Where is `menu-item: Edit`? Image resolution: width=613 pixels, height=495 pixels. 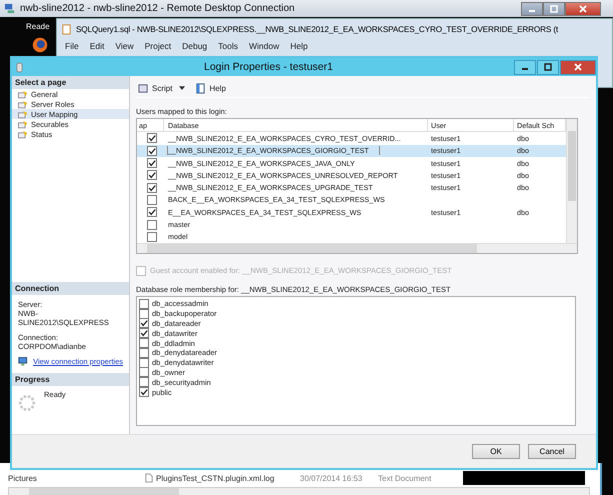 menu-item: Edit is located at coordinates (97, 46).